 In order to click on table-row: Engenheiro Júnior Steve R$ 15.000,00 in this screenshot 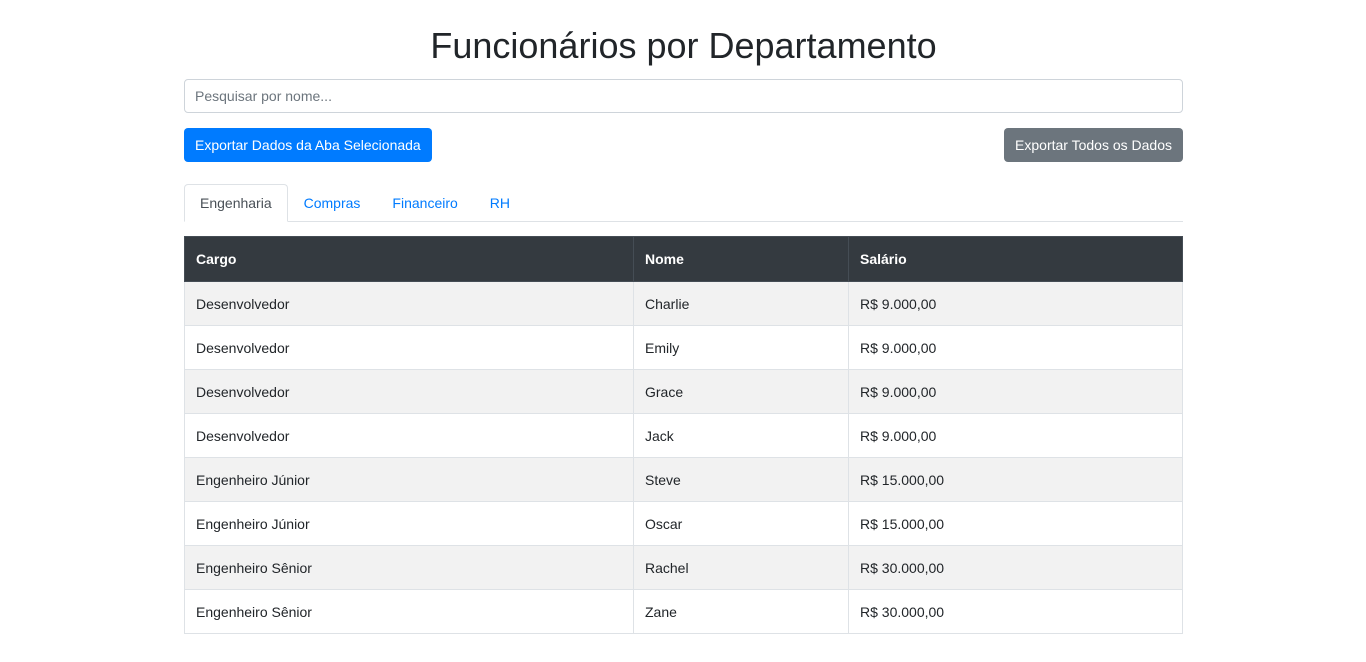, I will do `click(683, 479)`.